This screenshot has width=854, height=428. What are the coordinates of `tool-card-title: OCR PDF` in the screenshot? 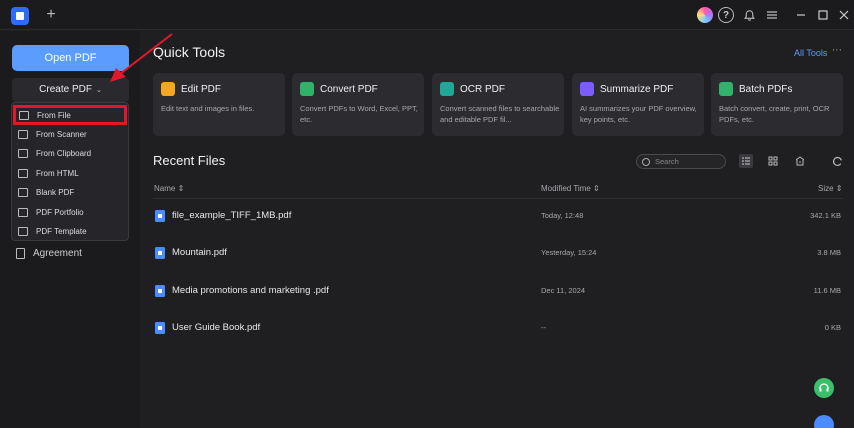 It's located at (482, 89).